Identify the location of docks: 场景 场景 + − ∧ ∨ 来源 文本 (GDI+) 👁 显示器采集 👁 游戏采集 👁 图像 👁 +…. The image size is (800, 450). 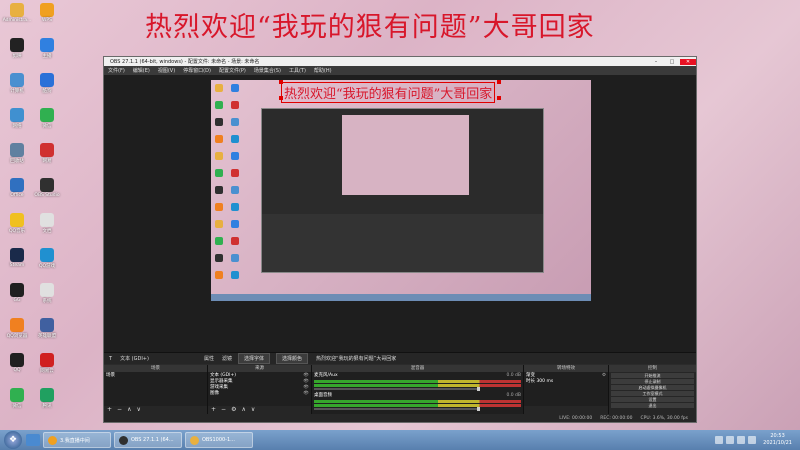
(400, 389).